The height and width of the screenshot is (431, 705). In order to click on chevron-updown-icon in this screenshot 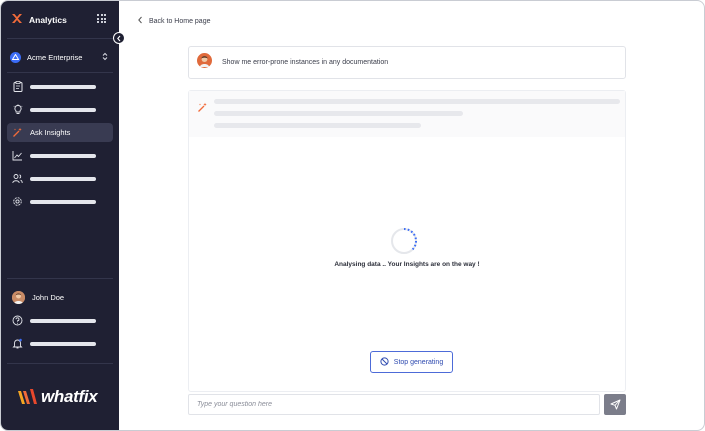, I will do `click(105, 57)`.